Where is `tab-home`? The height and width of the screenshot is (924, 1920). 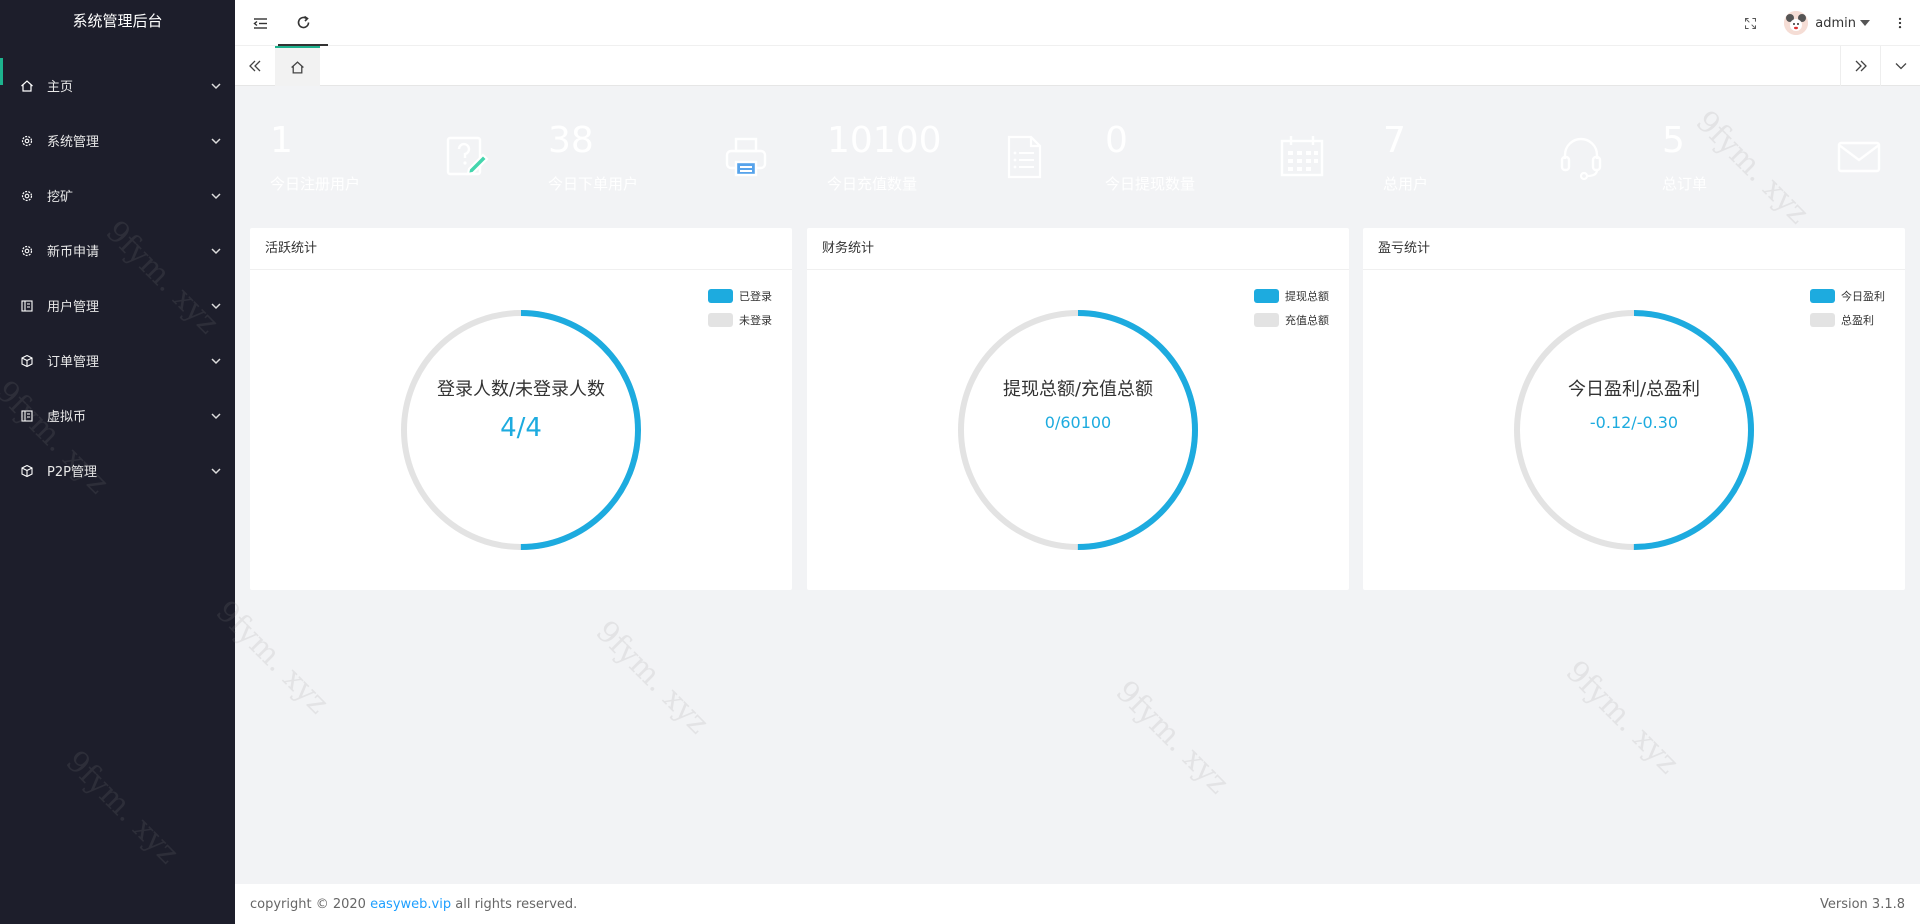 tab-home is located at coordinates (297, 66).